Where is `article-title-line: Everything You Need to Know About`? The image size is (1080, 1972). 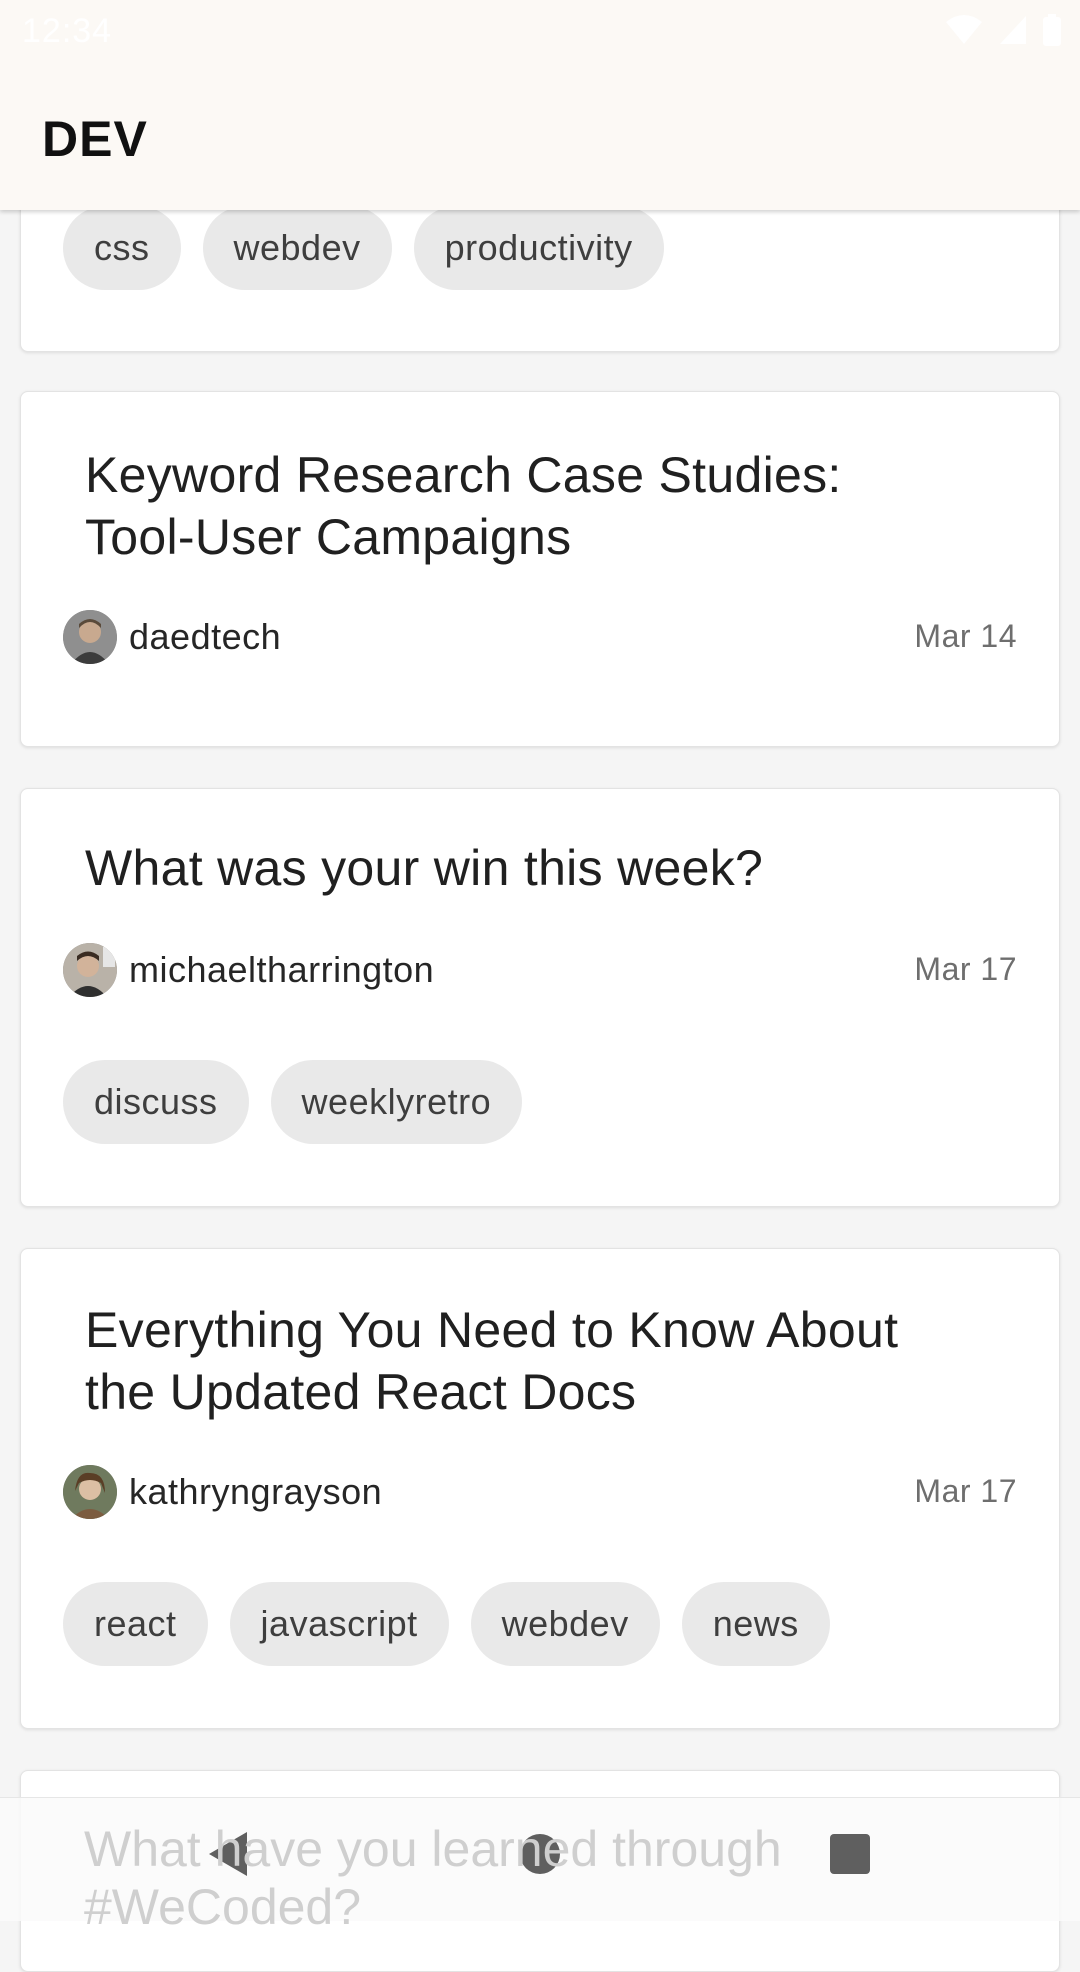
article-title-line: Everything You Need to Know About is located at coordinates (492, 1330).